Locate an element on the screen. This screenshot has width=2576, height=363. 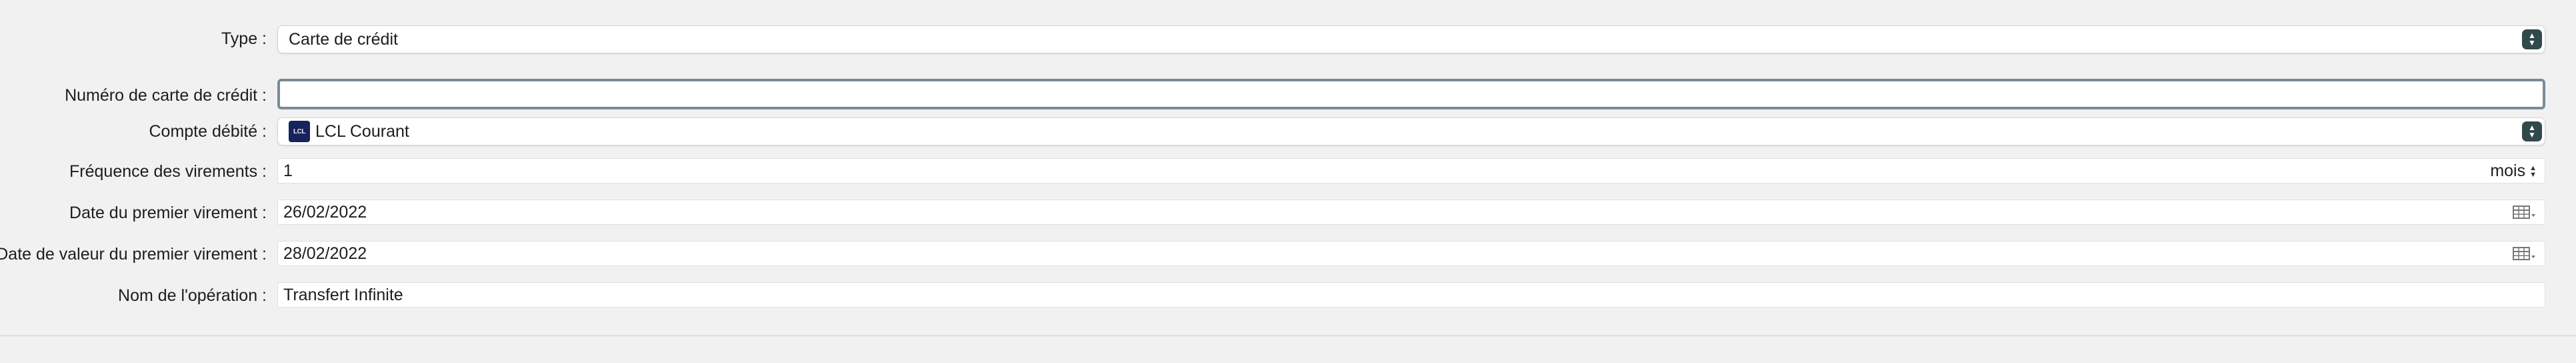
frequency-input: 1 mois ▲ ▼ is located at coordinates (1411, 171).